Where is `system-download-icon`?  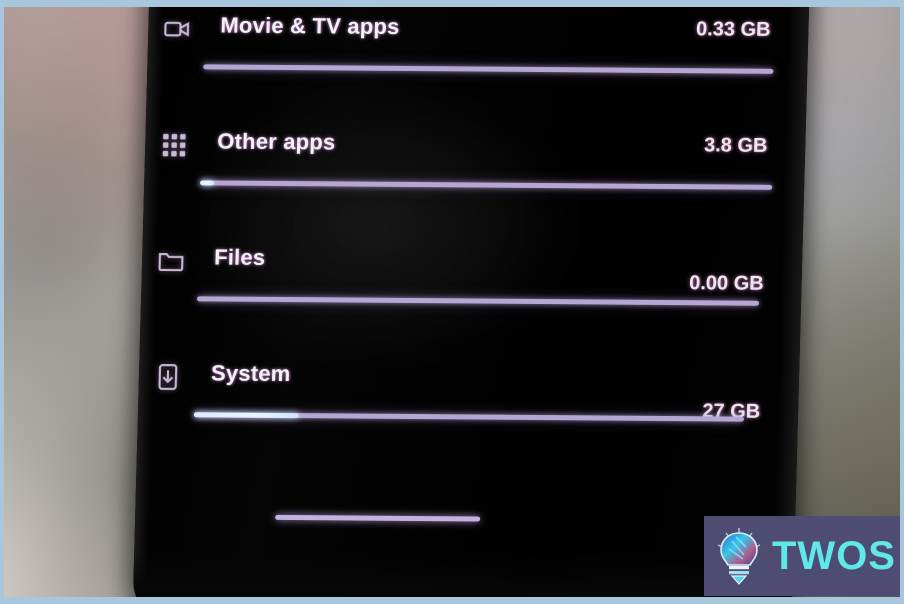
system-download-icon is located at coordinates (167, 377).